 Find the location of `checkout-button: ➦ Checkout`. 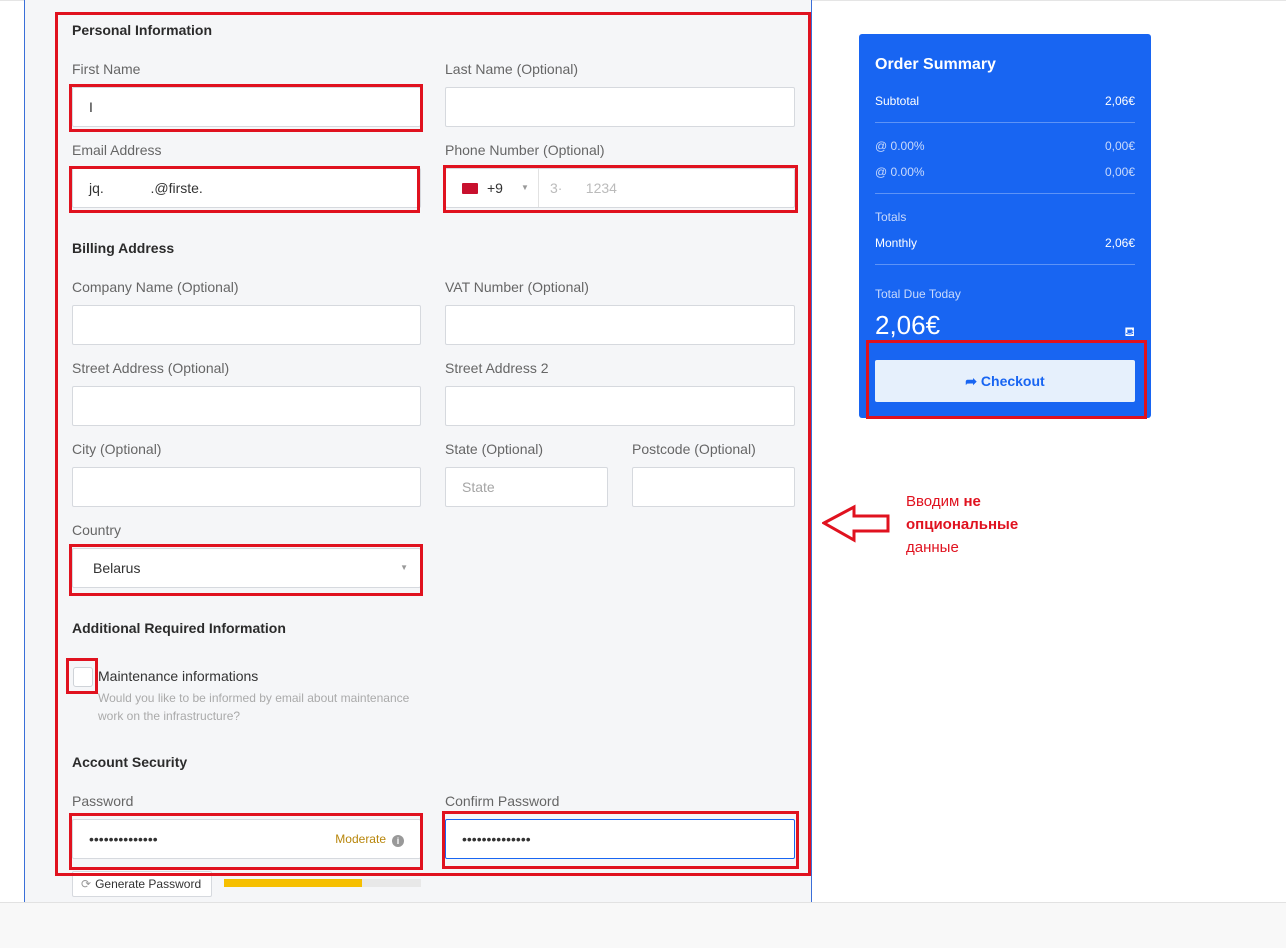

checkout-button: ➦ Checkout is located at coordinates (1005, 381).